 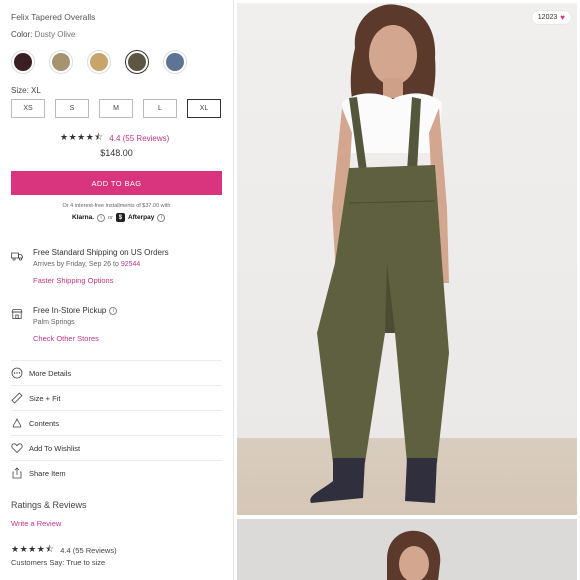 I want to click on payment-options: Klarna. i or $ Afterpay i, so click(x=119, y=217).